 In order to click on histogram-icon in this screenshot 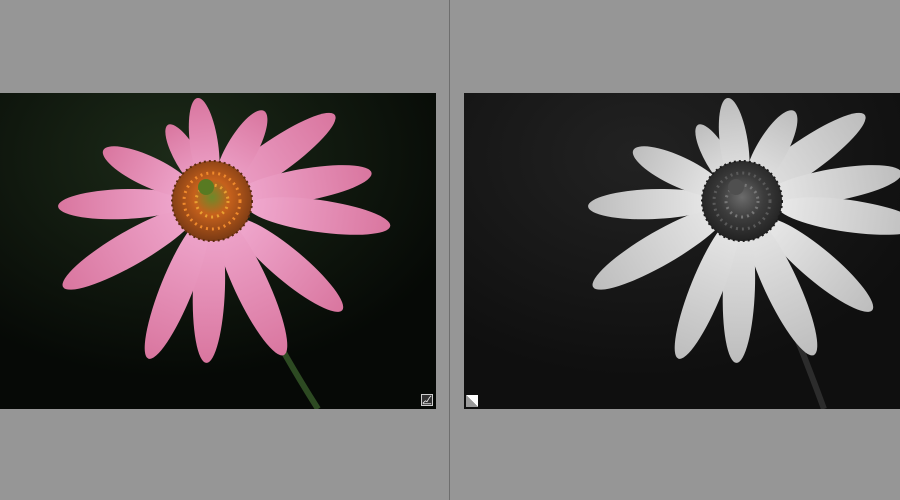, I will do `click(427, 400)`.